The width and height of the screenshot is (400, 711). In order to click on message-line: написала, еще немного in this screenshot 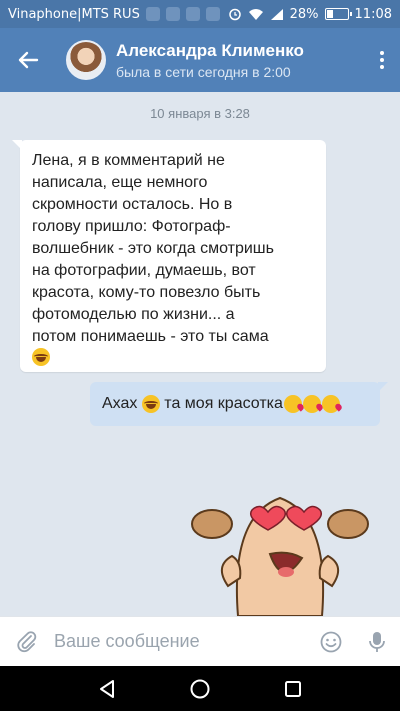, I will do `click(120, 182)`.